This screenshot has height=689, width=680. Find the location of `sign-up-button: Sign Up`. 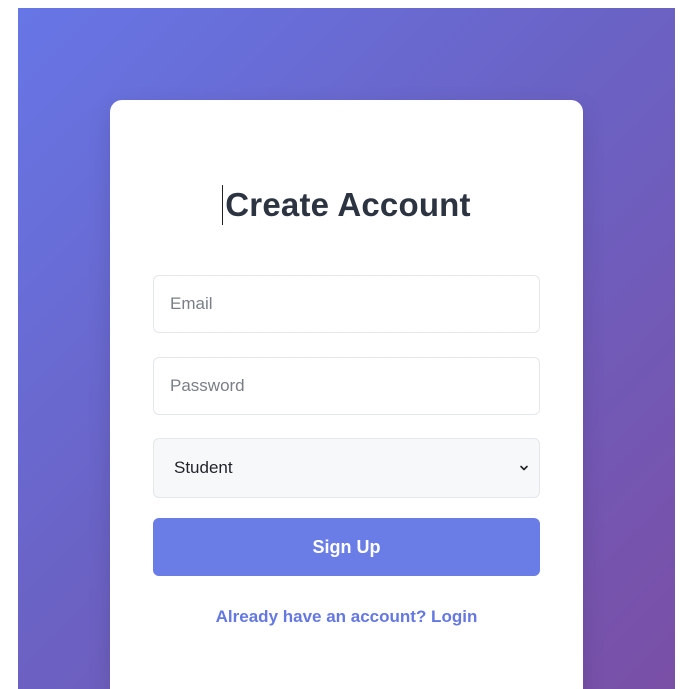

sign-up-button: Sign Up is located at coordinates (346, 547).